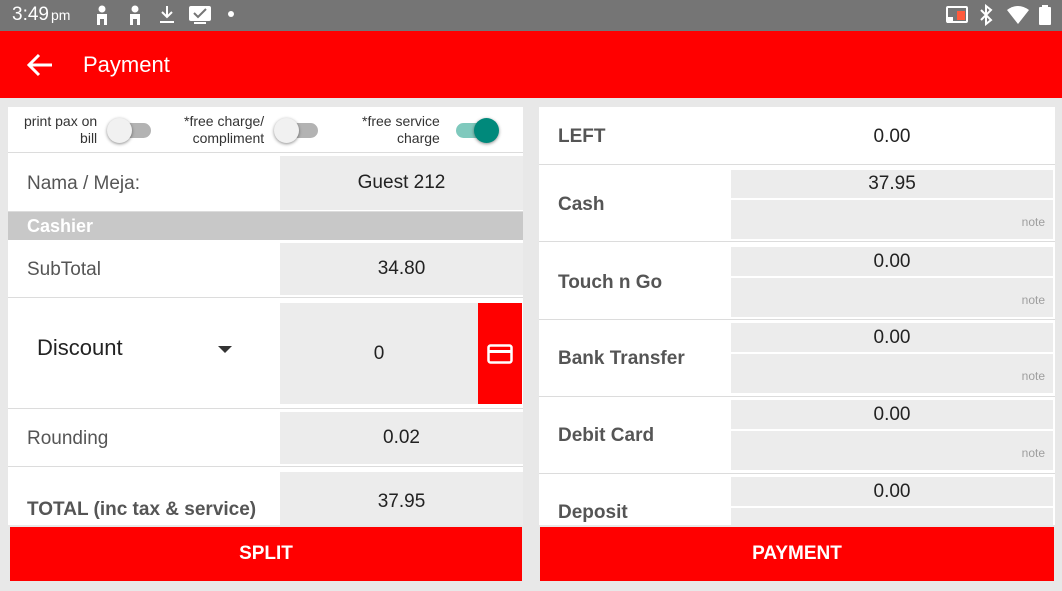  I want to click on deposit-amount-input: 0.00, so click(892, 491).